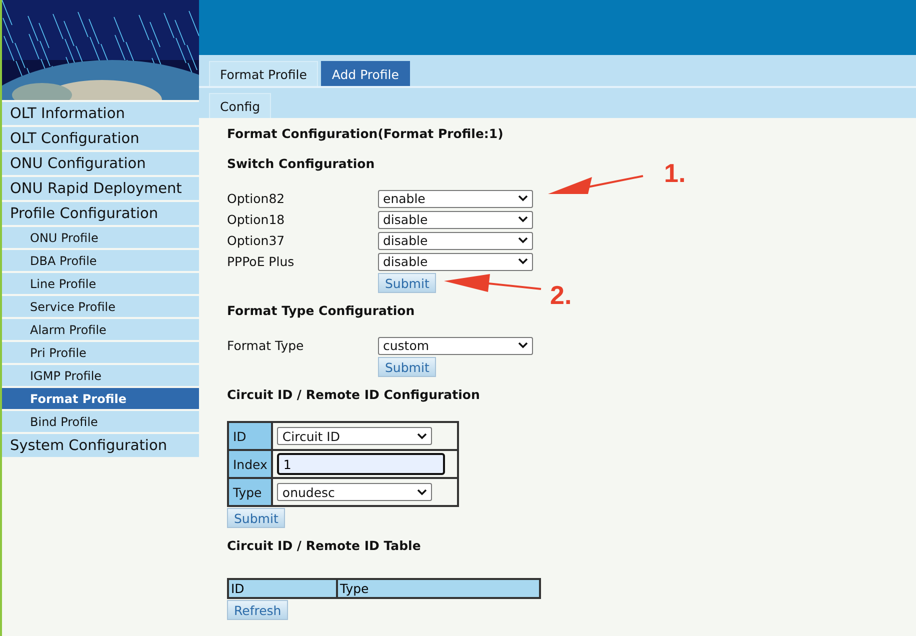  What do you see at coordinates (266, 345) in the screenshot?
I see `field-label: Format Type` at bounding box center [266, 345].